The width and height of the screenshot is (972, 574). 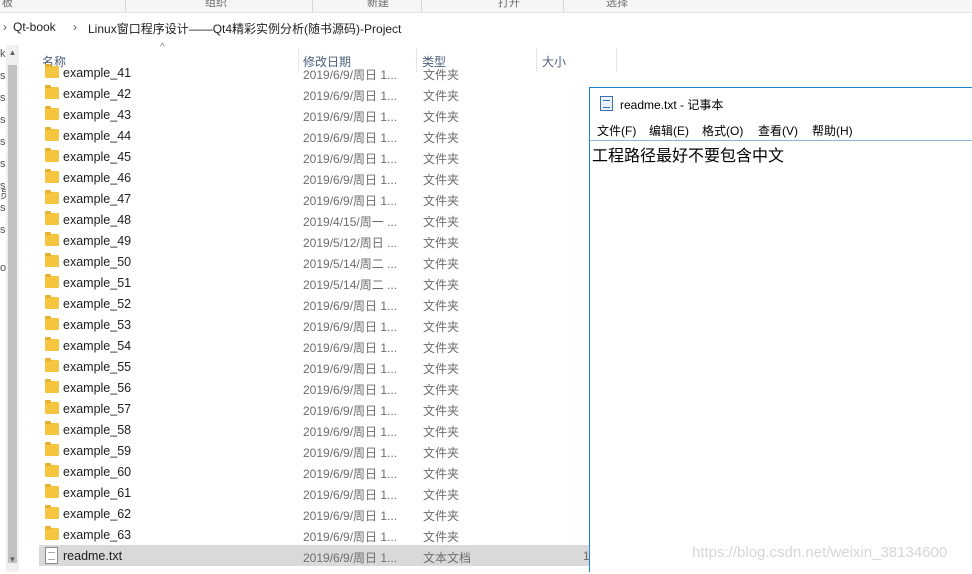 I want to click on file-name: example_42, so click(x=97, y=94).